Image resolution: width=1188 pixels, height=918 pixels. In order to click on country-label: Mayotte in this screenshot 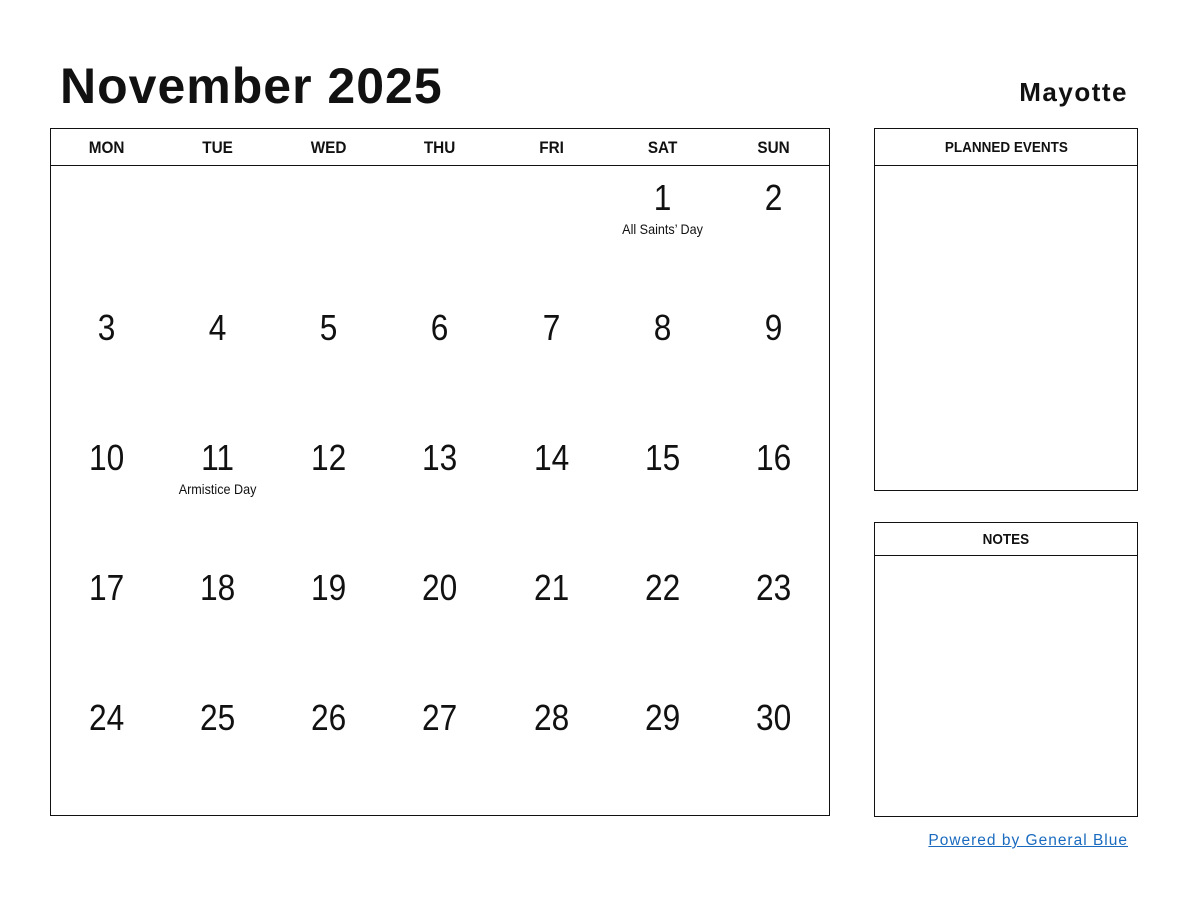, I will do `click(1073, 92)`.